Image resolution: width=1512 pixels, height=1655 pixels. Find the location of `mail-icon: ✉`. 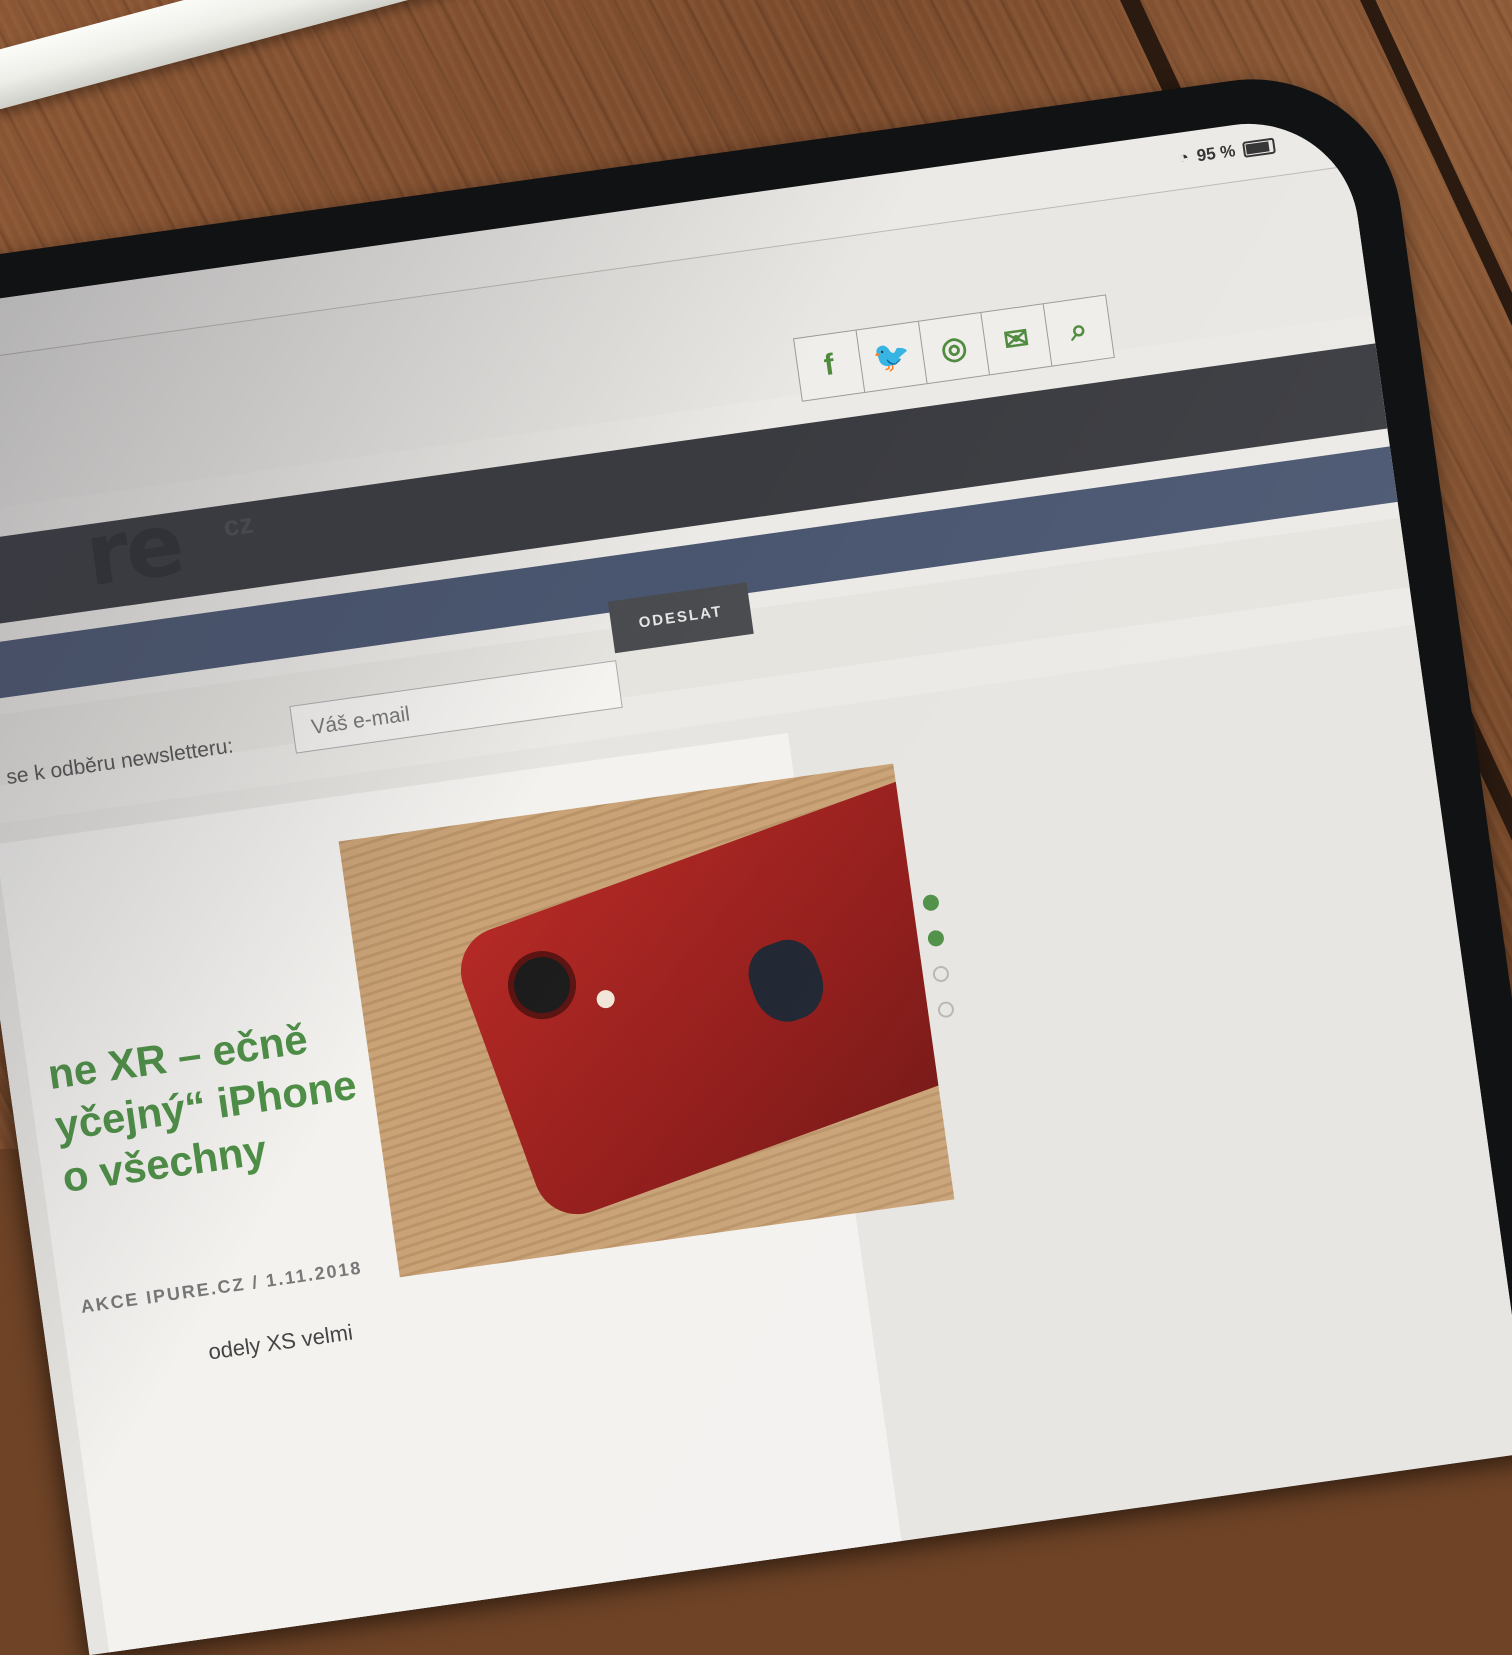

mail-icon: ✉ is located at coordinates (1017, 339).